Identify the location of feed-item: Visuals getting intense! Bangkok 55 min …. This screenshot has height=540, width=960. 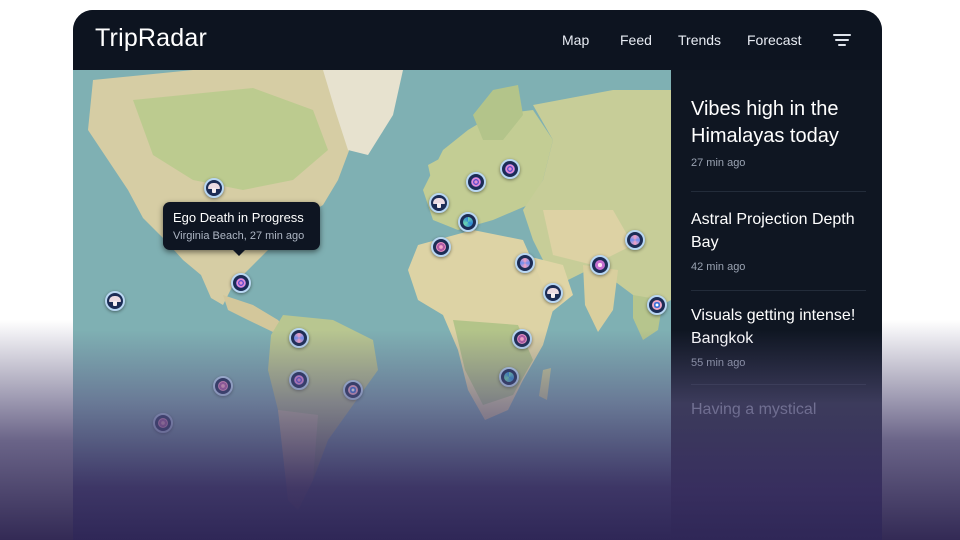
(784, 336).